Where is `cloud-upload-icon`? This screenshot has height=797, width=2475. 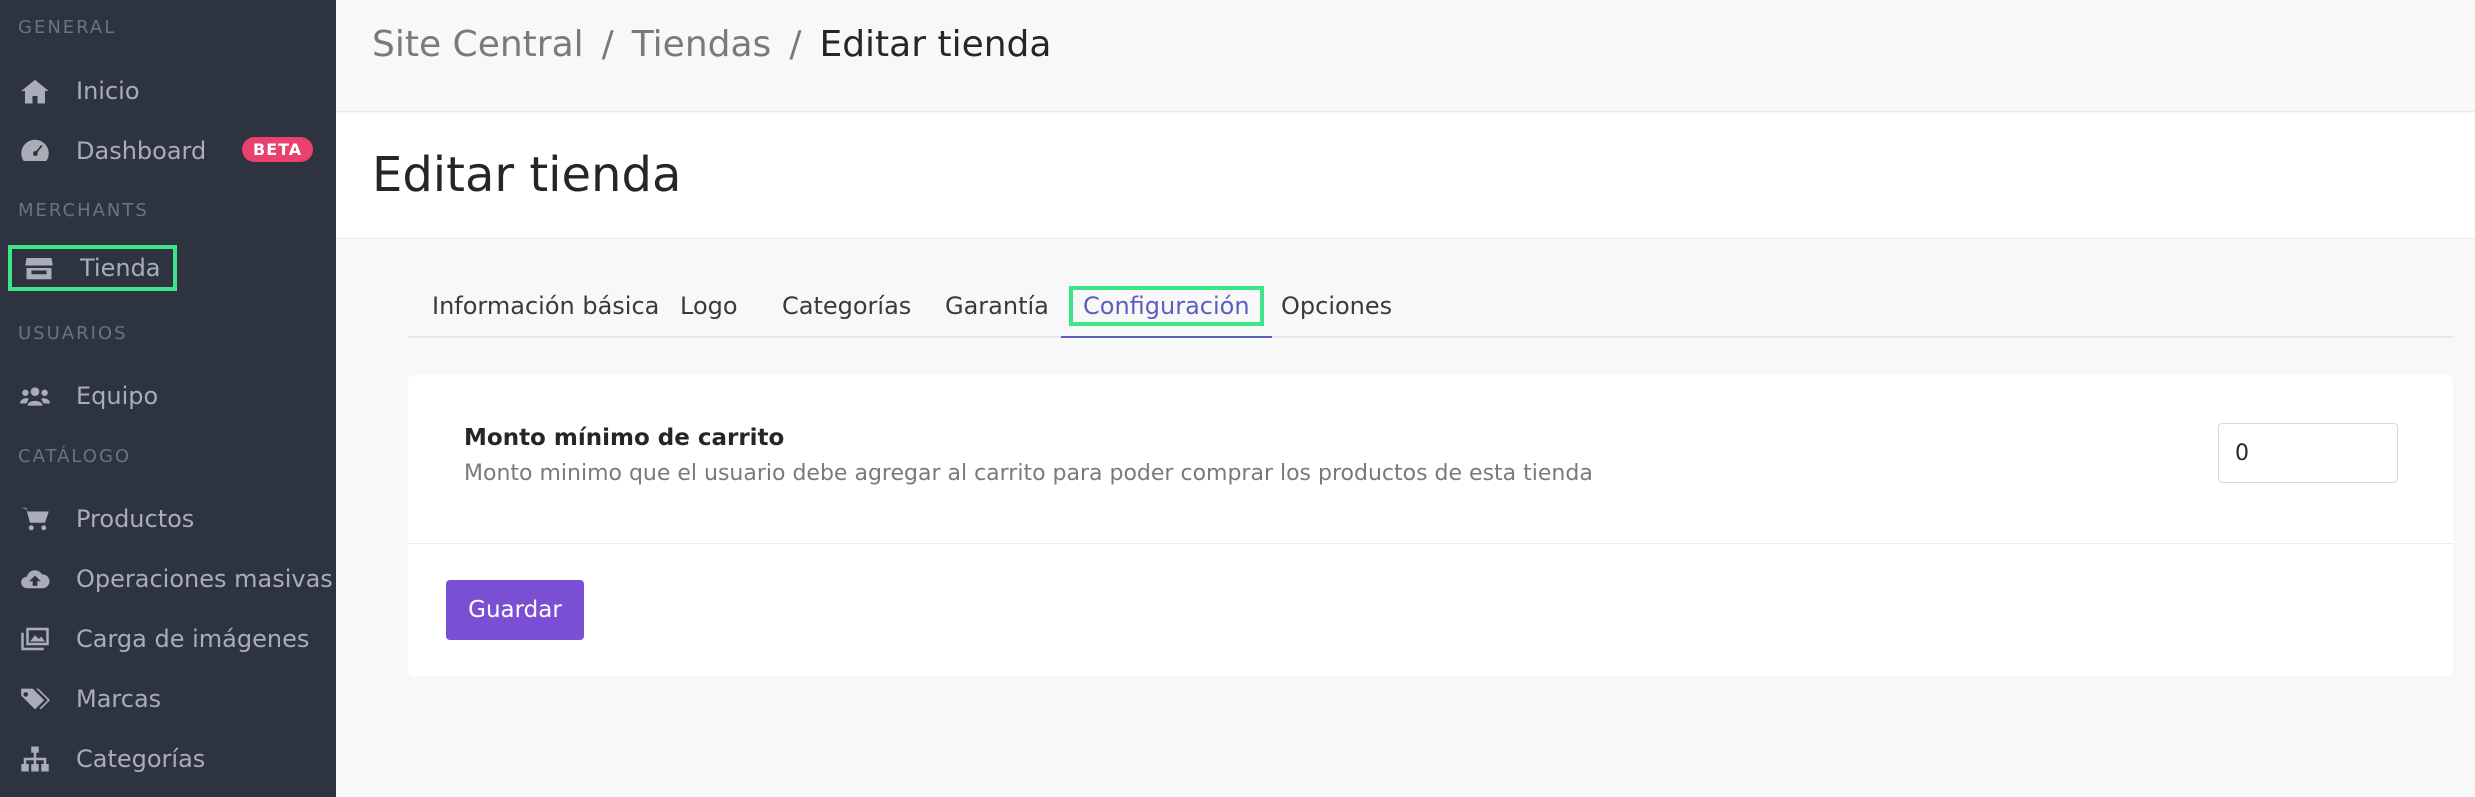
cloud-upload-icon is located at coordinates (35, 579).